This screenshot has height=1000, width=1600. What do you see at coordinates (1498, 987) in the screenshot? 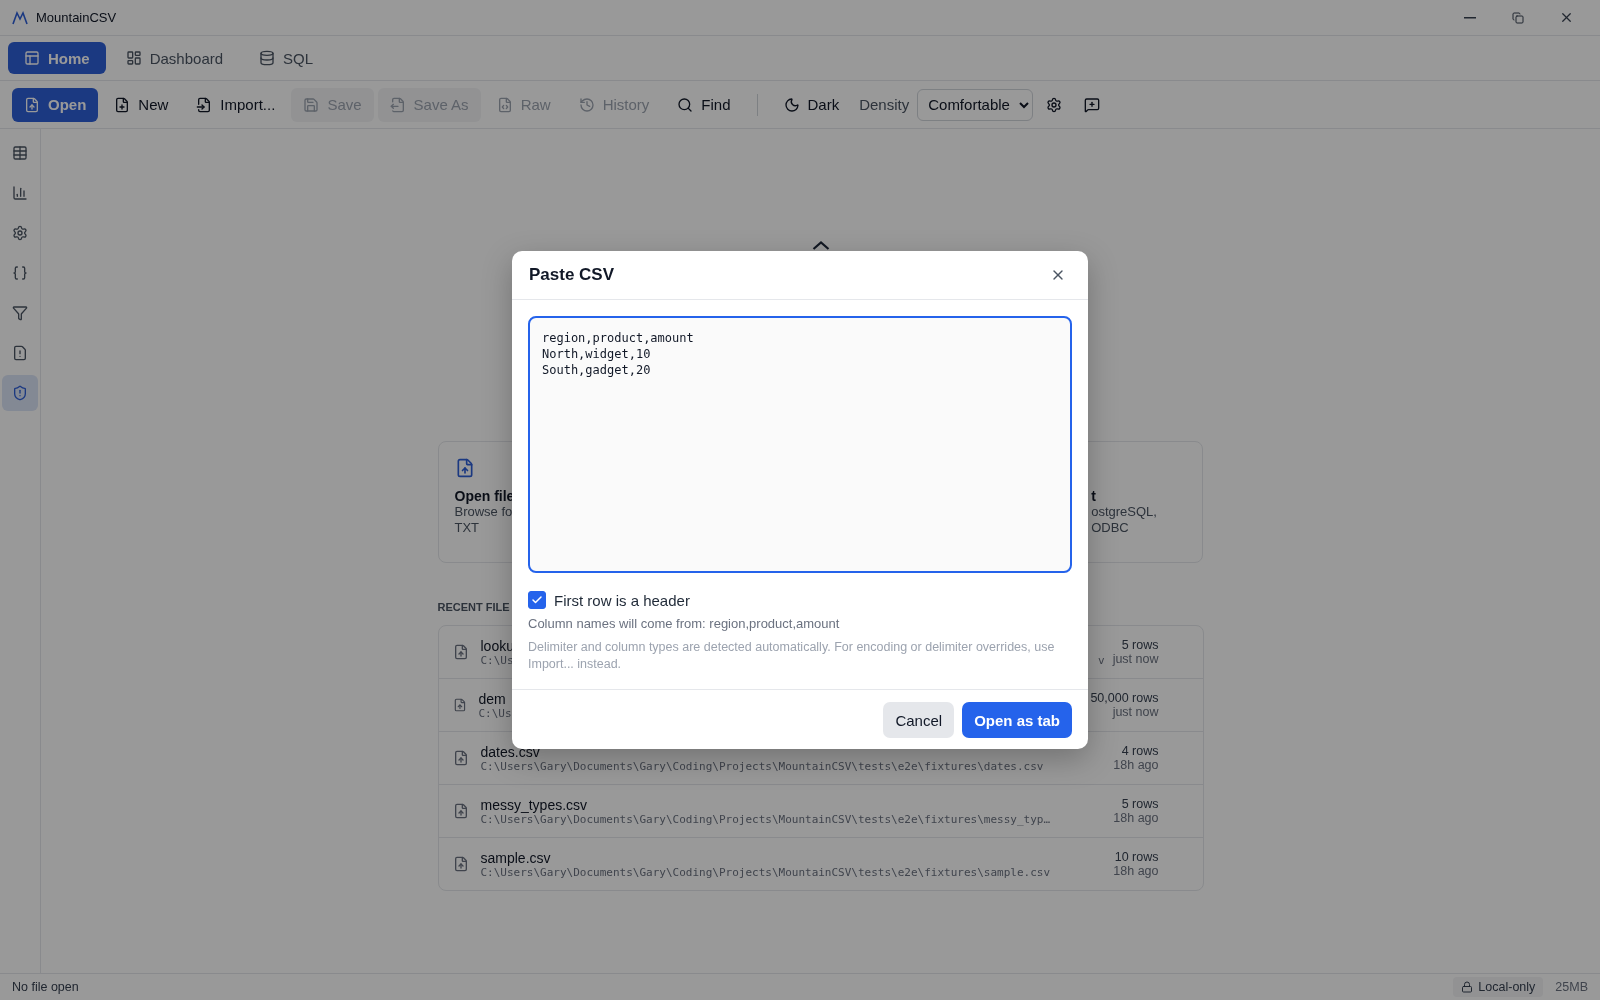
I see `local-only-badge: Local-only` at bounding box center [1498, 987].